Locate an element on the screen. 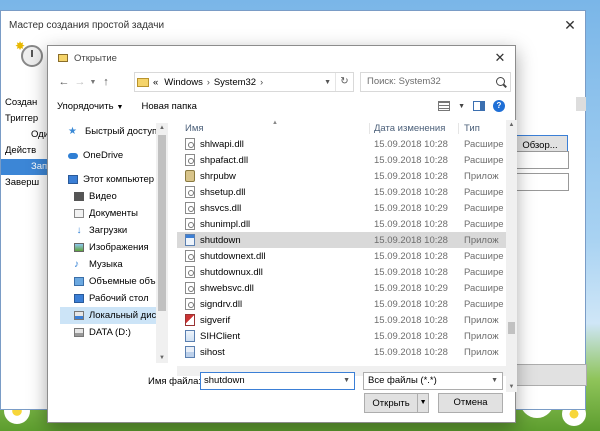  nav-item-music: ♪ Музыка is located at coordinates (114, 264).